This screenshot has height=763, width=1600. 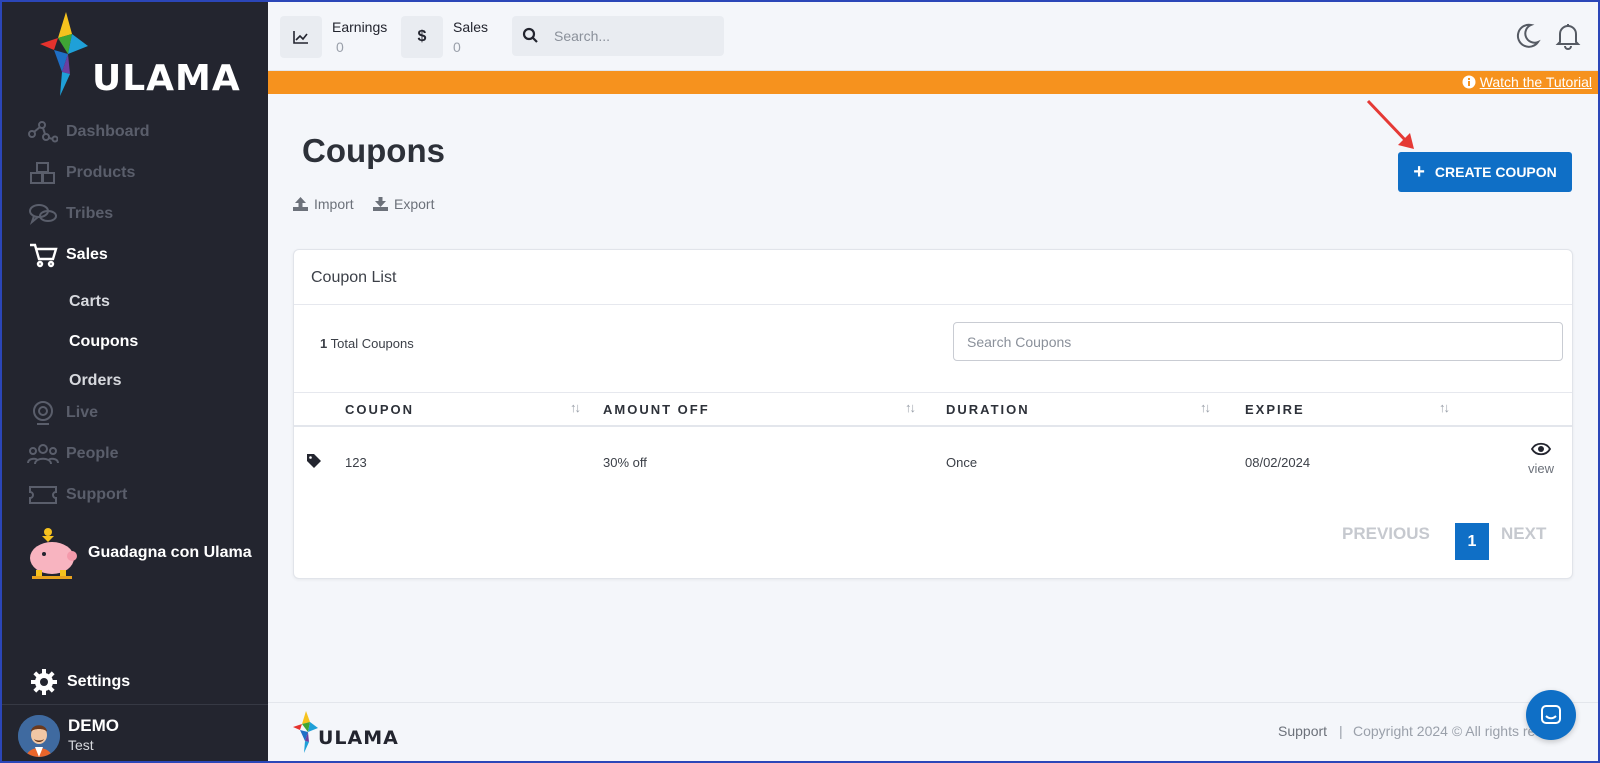 I want to click on download-icon, so click(x=380, y=204).